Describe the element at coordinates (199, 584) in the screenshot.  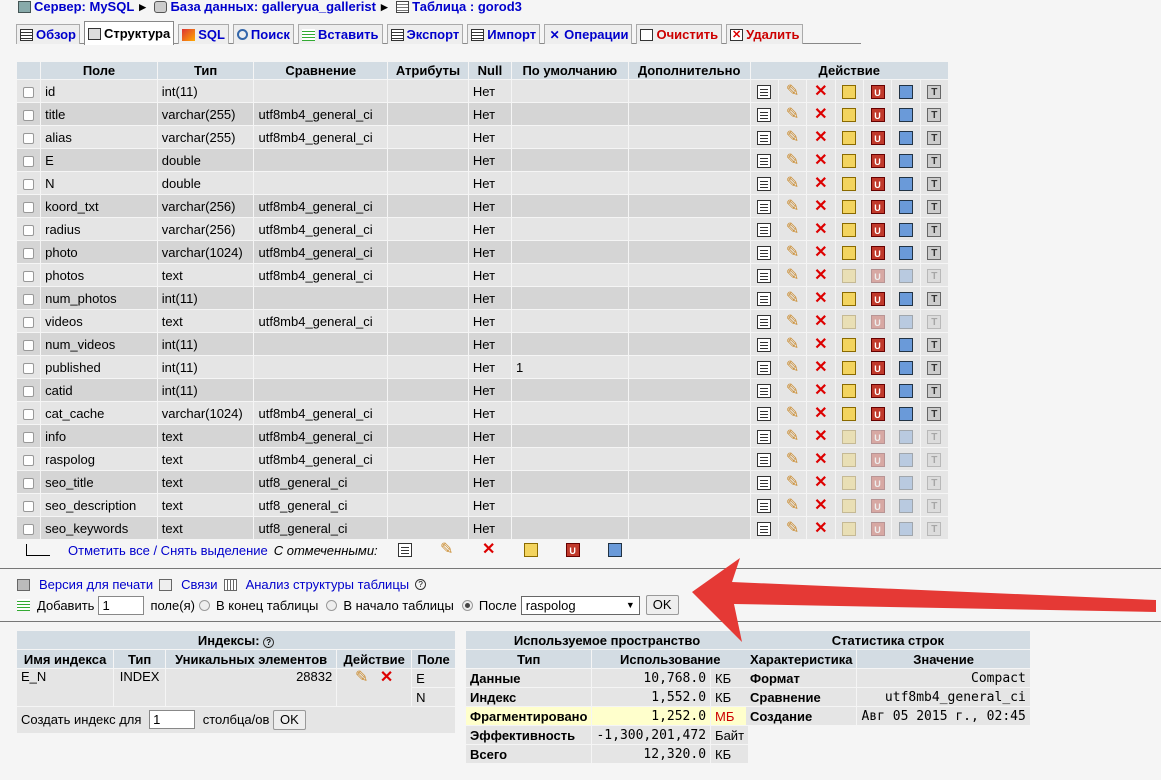
I see `relations-link: Связи` at that location.